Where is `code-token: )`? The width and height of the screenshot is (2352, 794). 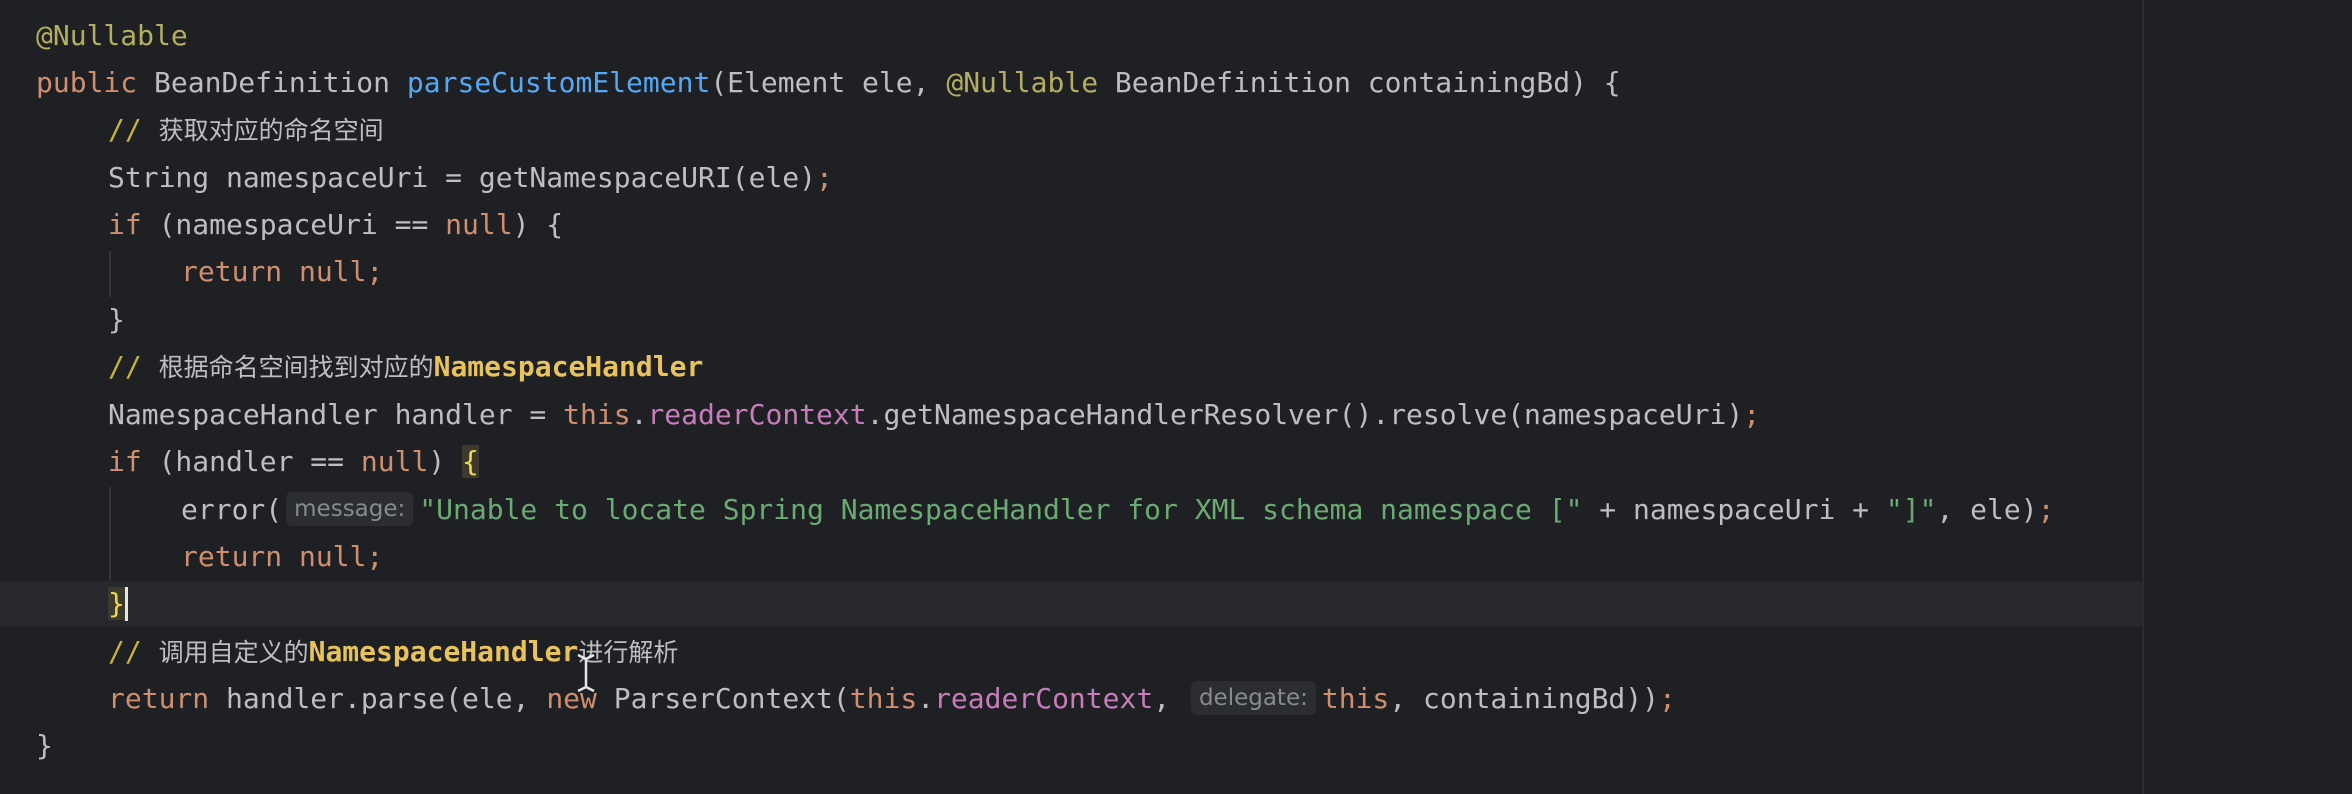 code-token: ) is located at coordinates (445, 461).